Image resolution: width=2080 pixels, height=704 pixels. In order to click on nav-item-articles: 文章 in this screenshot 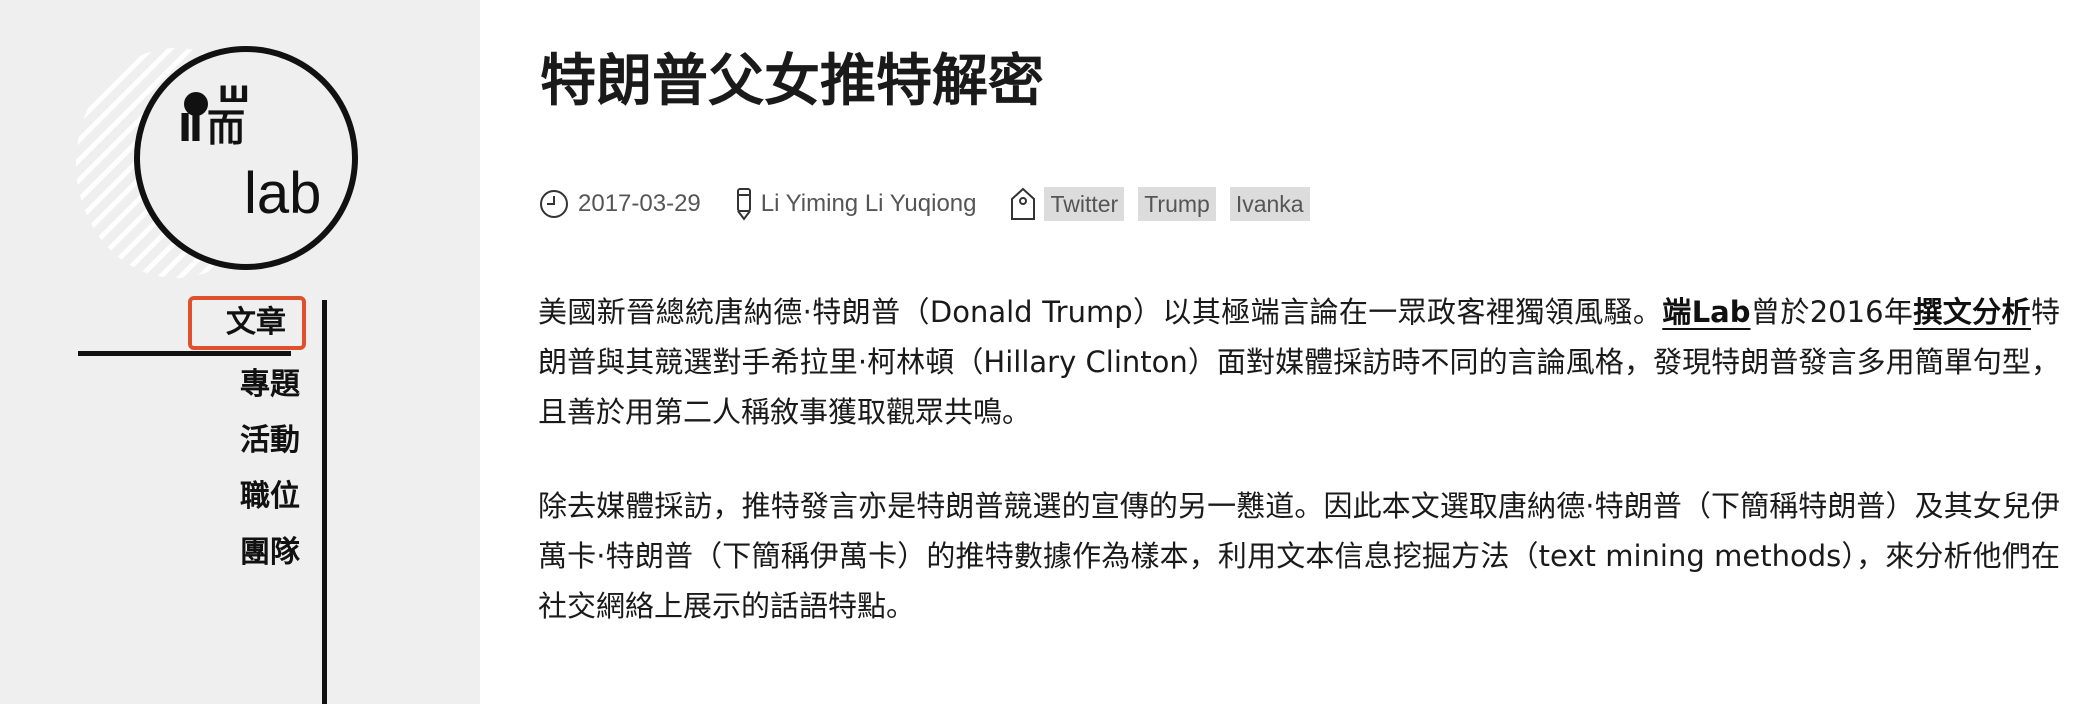, I will do `click(247, 323)`.